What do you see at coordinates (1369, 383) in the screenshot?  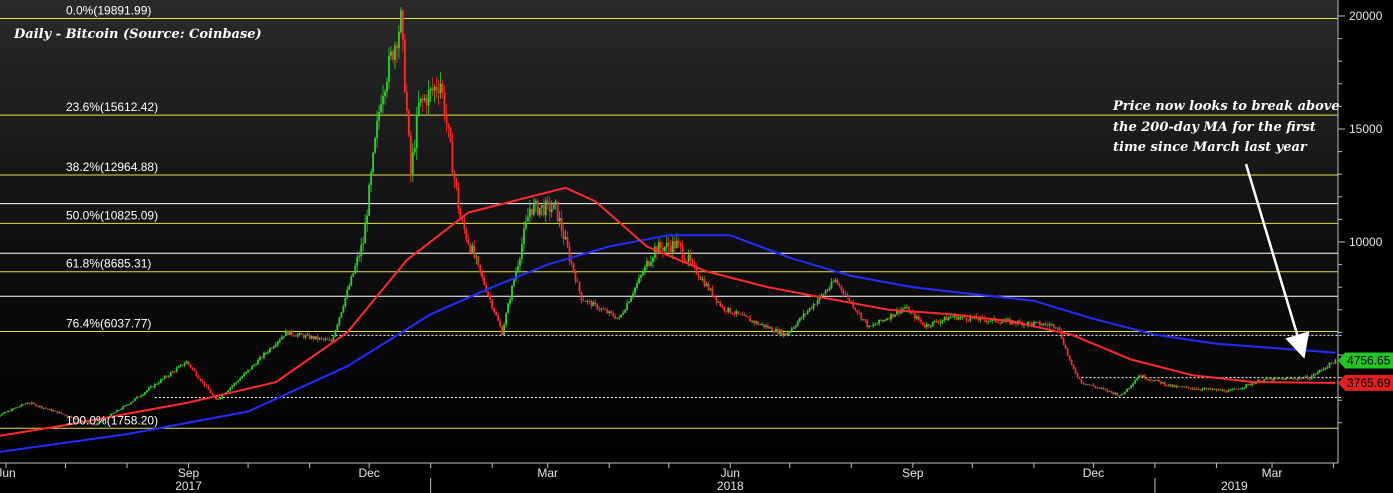 I see `ma-tag-text: 3765.69` at bounding box center [1369, 383].